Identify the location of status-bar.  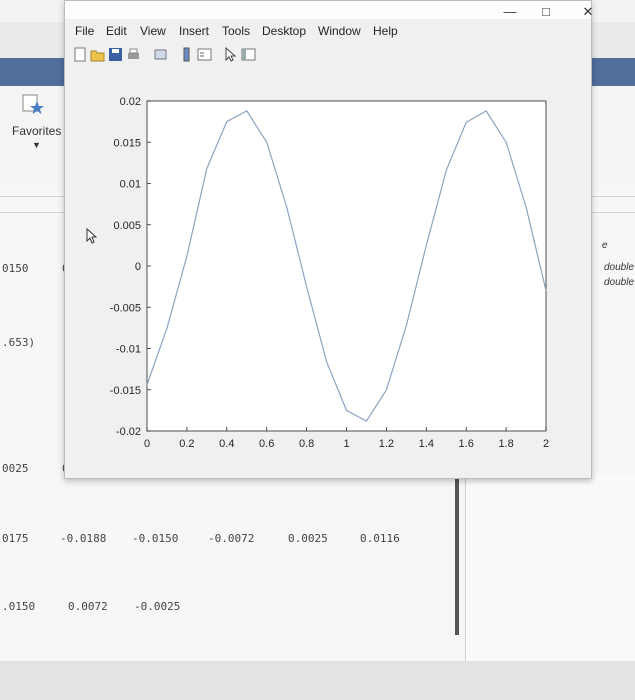
(317, 680).